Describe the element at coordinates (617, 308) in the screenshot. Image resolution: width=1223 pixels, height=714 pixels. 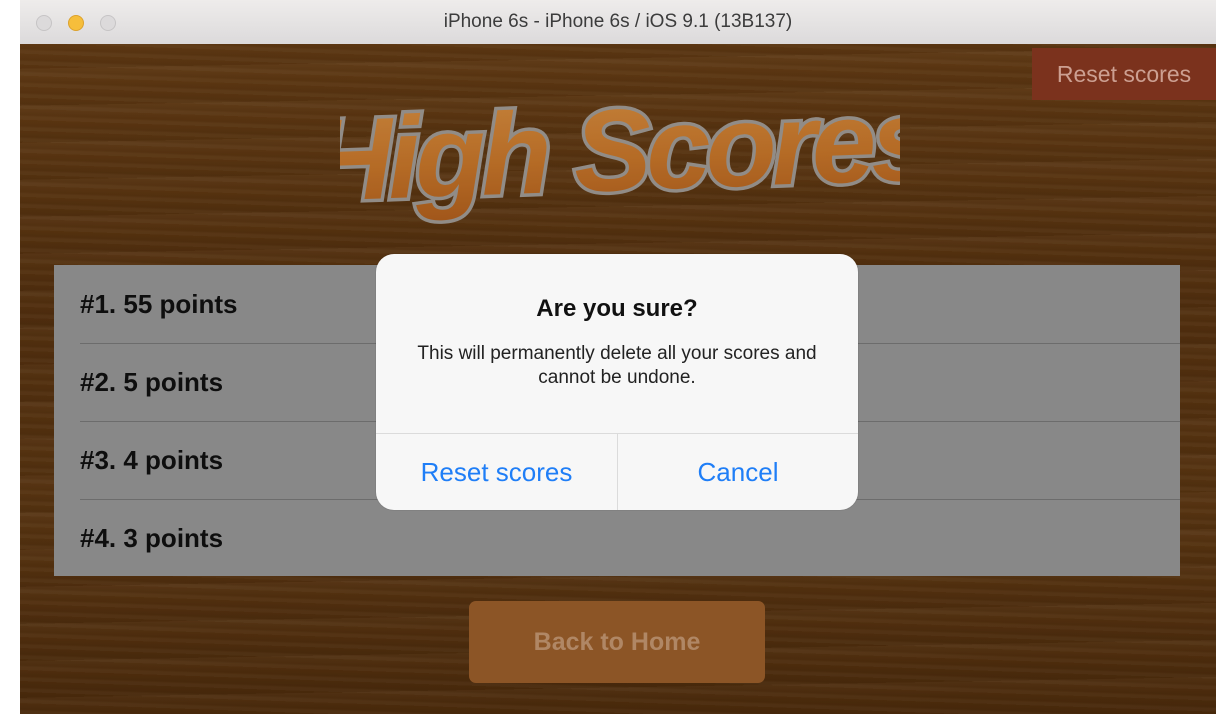
I see `alert-title: Are you sure?` at that location.